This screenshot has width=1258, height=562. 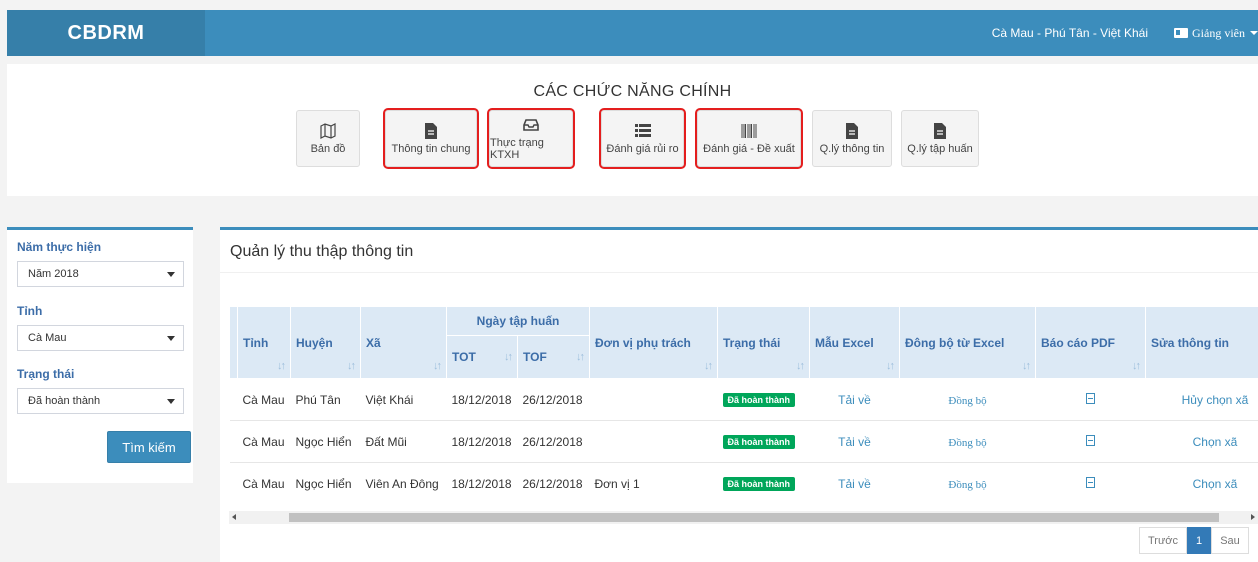 What do you see at coordinates (431, 138) in the screenshot?
I see `general-info-button: Thông tin chung` at bounding box center [431, 138].